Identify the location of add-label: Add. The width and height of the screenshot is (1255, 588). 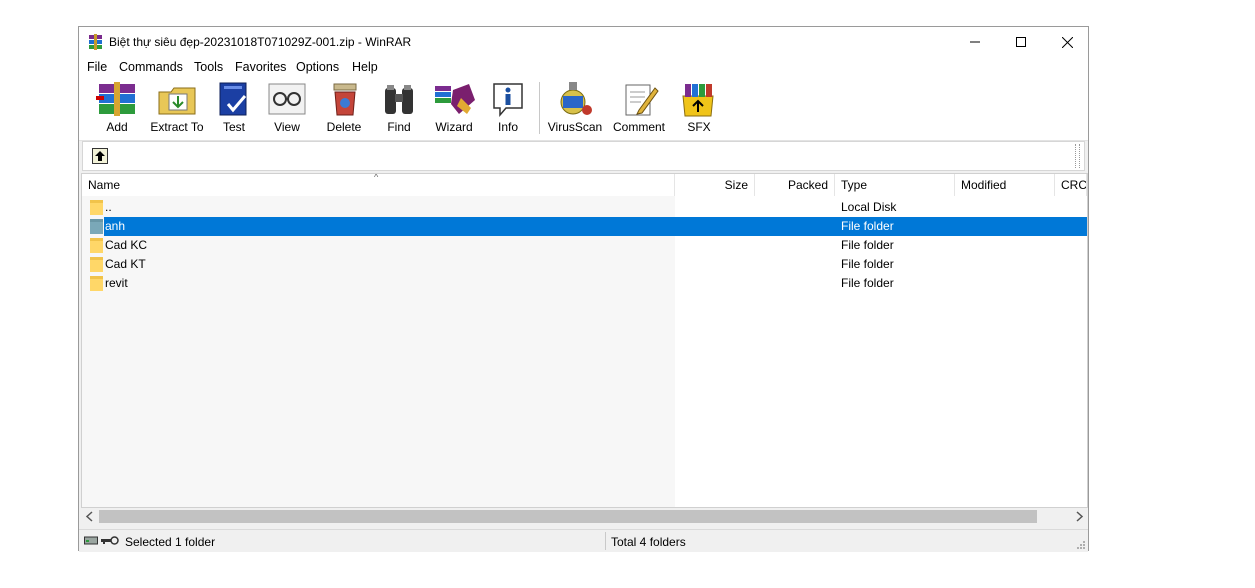
(117, 127).